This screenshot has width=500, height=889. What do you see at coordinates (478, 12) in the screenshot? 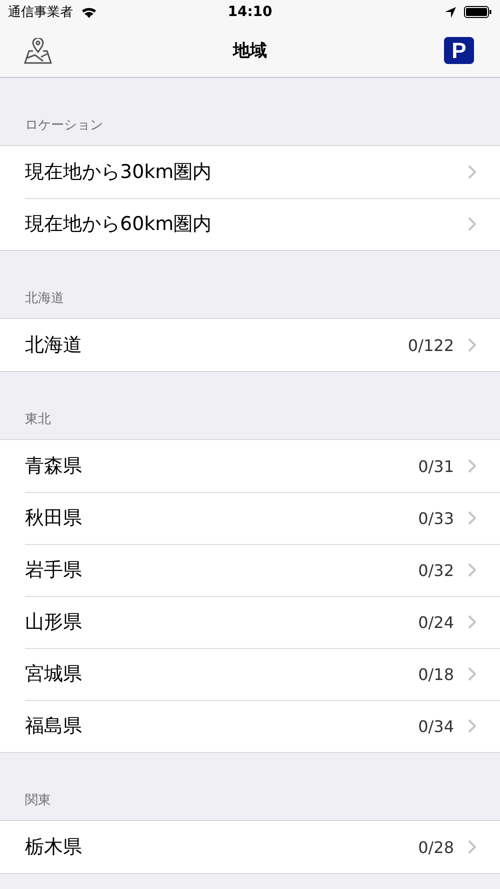
I see `battery-icon` at bounding box center [478, 12].